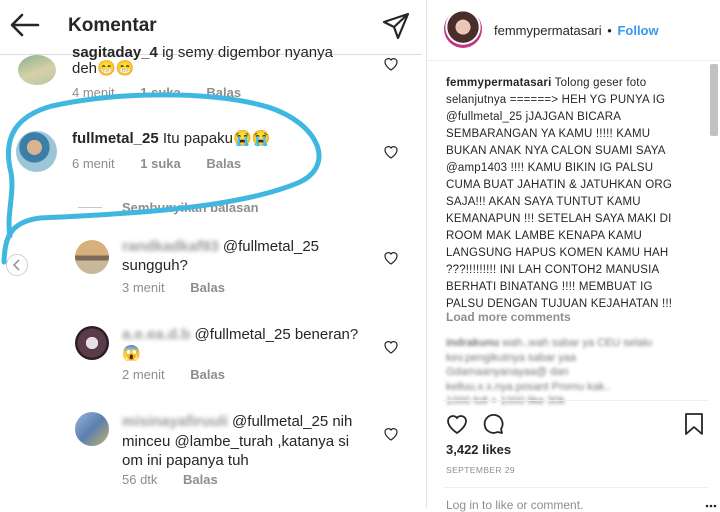  What do you see at coordinates (557, 253) in the screenshot?
I see `caption-line: LANGSUNG HAPUS KOMEN KAMU HAH` at bounding box center [557, 253].